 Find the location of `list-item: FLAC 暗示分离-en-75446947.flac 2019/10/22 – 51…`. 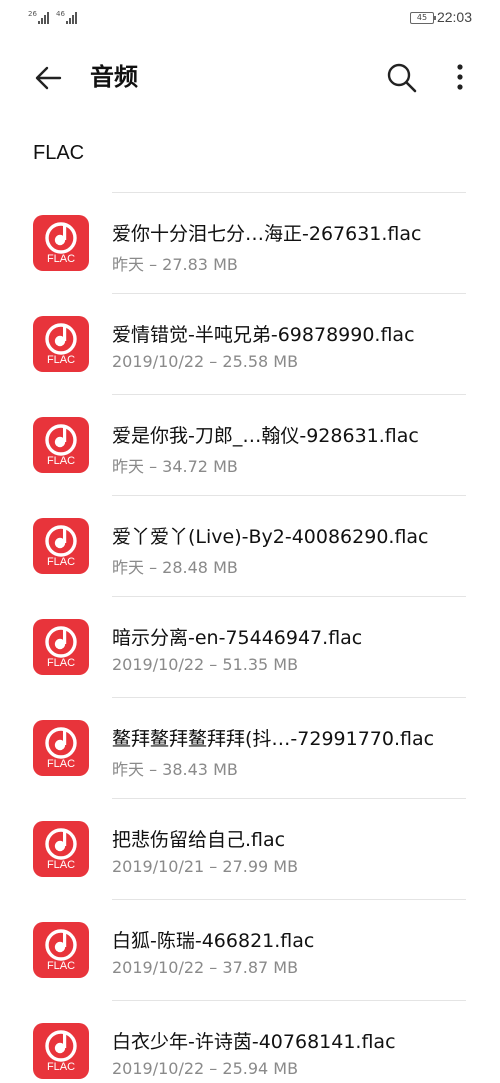

list-item: FLAC 暗示分离-en-75446947.flac 2019/10/22 – 51… is located at coordinates (250, 647).